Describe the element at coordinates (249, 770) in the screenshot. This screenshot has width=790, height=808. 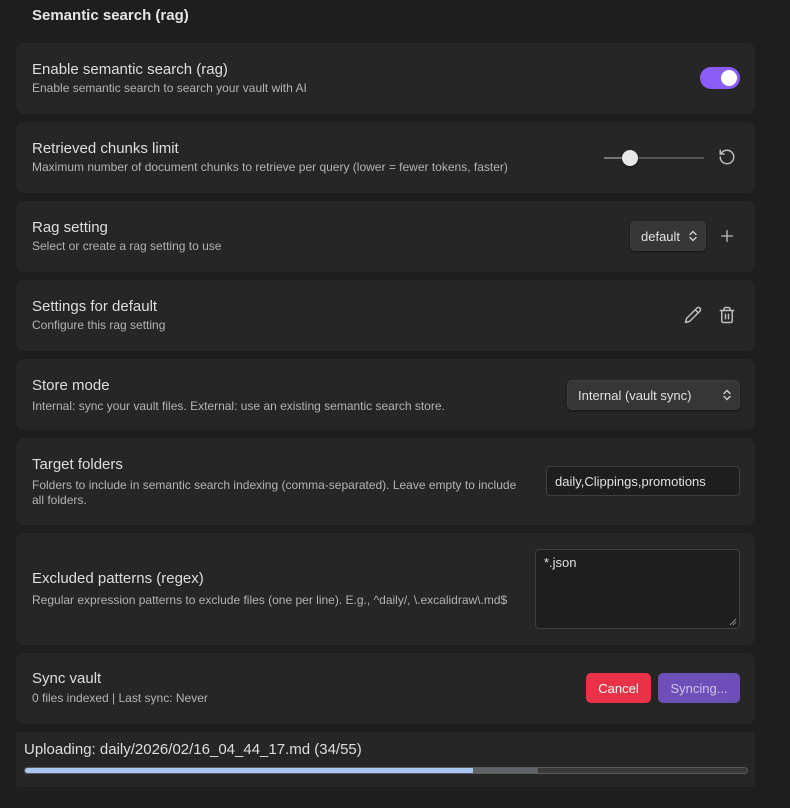
I see `progress-fill` at that location.